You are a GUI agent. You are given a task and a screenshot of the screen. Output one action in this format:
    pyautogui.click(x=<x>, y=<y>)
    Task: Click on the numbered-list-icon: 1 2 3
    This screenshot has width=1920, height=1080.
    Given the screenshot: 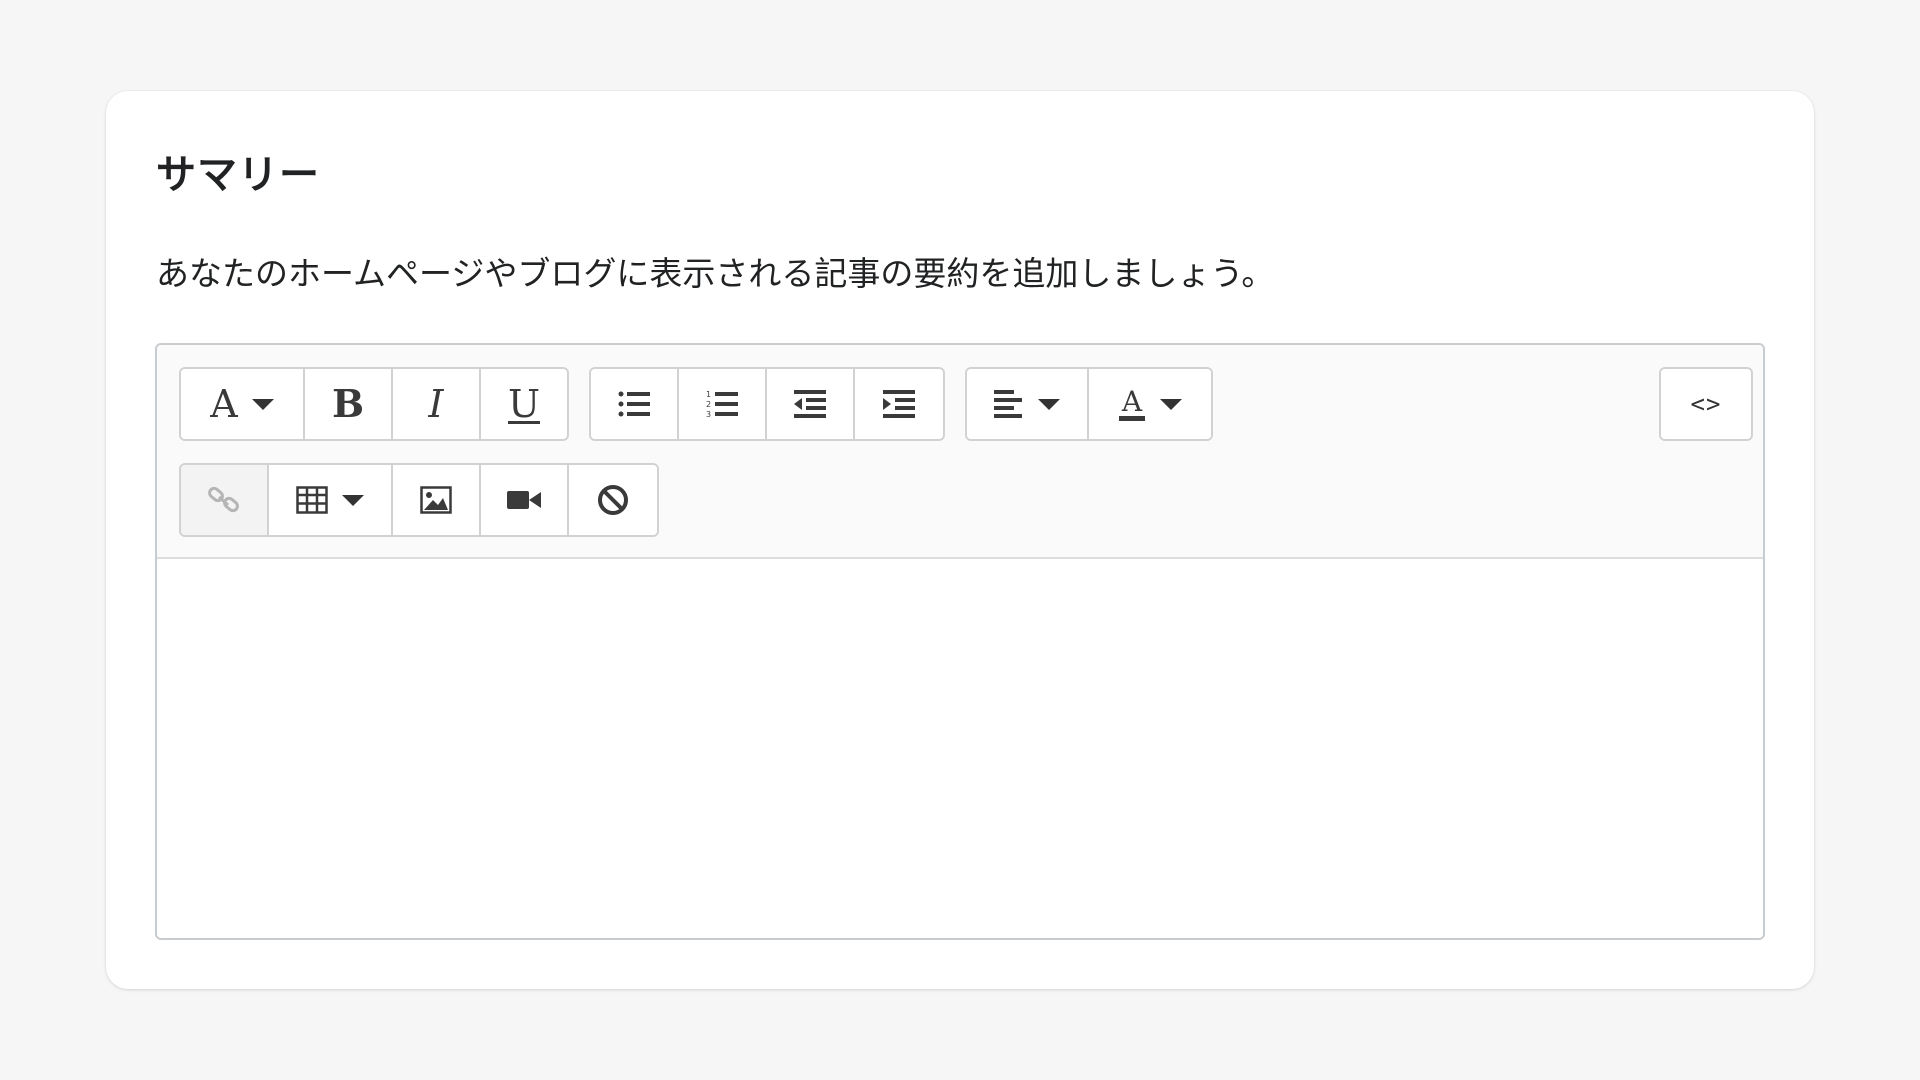 What is the action you would take?
    pyautogui.click(x=722, y=404)
    